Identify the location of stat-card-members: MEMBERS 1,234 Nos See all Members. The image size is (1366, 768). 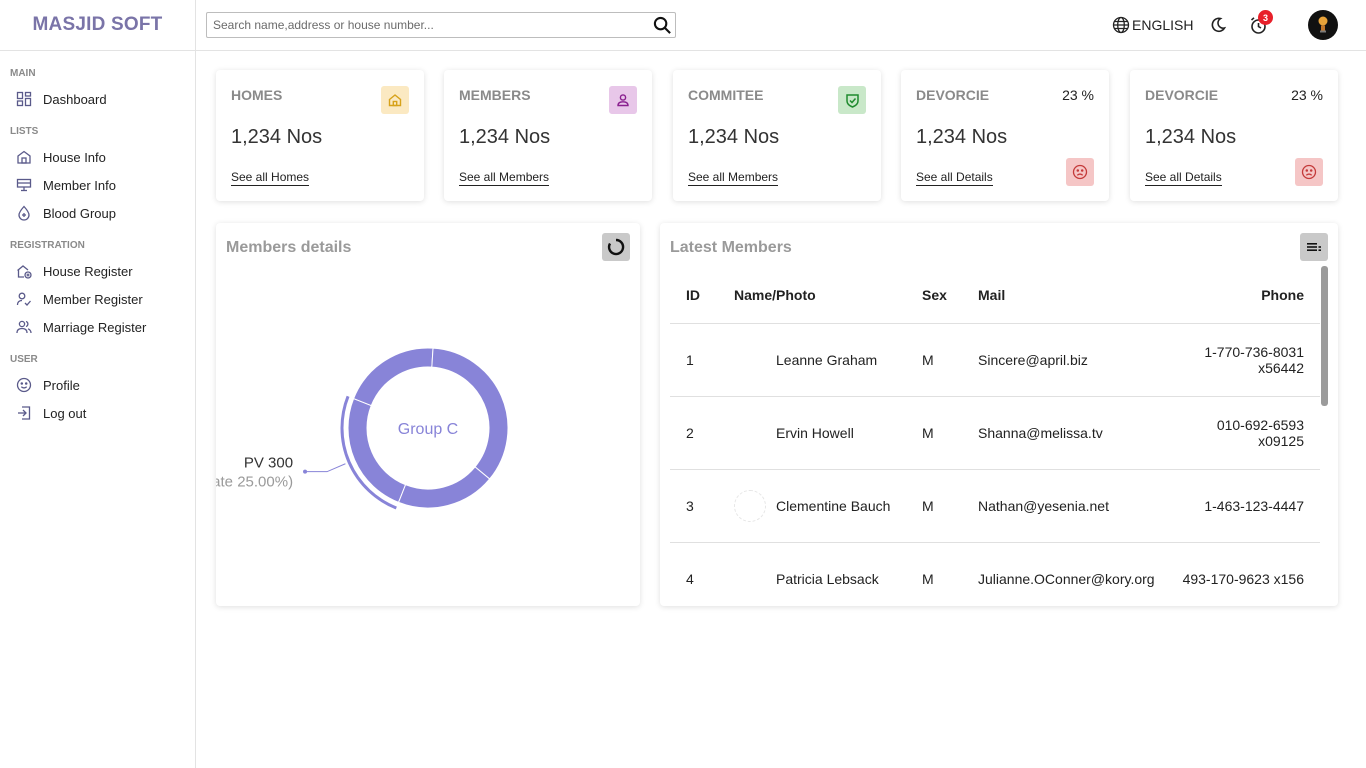
(548, 135).